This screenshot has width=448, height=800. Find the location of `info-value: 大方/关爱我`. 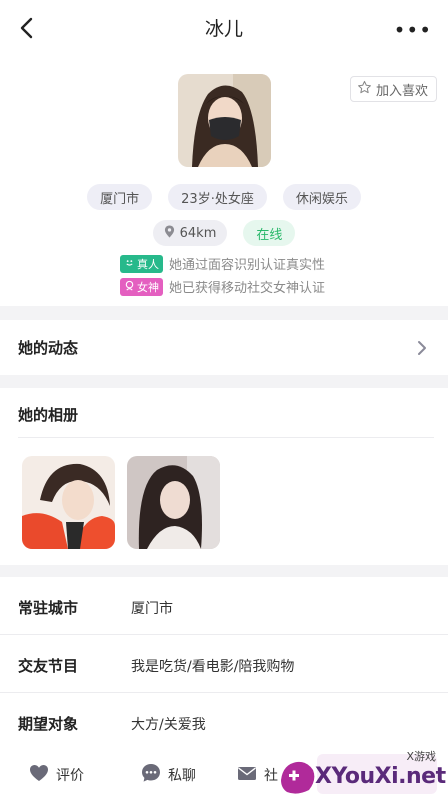

info-value: 大方/关爱我 is located at coordinates (168, 725).